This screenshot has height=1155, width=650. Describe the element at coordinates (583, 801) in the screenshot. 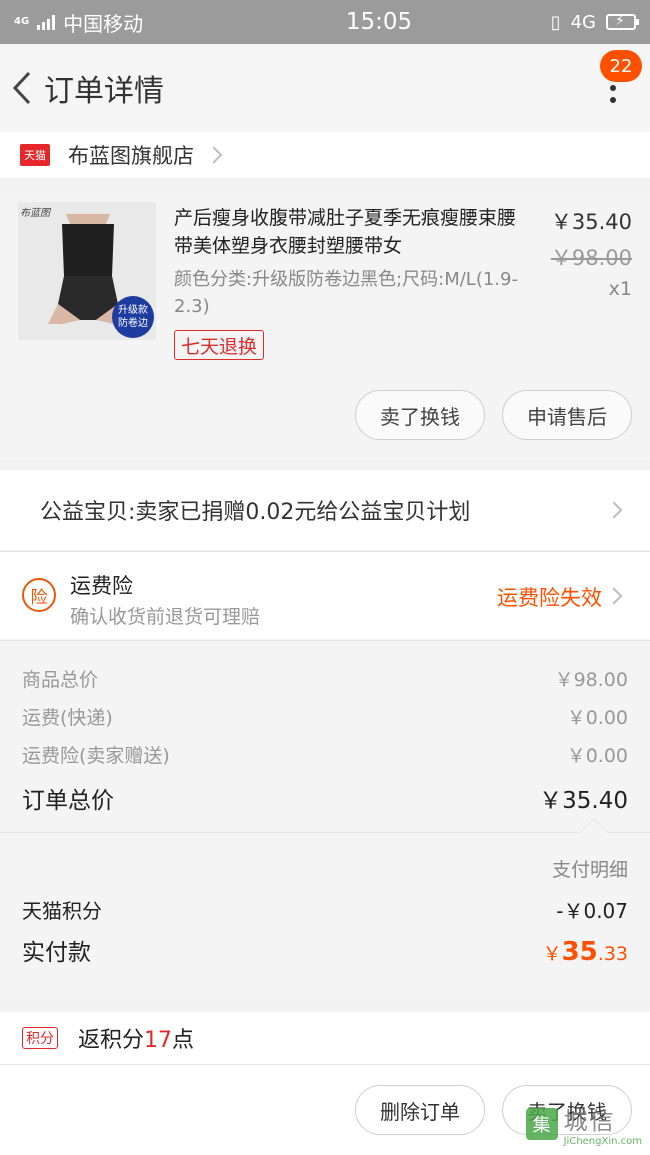

I see `order-total-value: ￥35.40` at that location.